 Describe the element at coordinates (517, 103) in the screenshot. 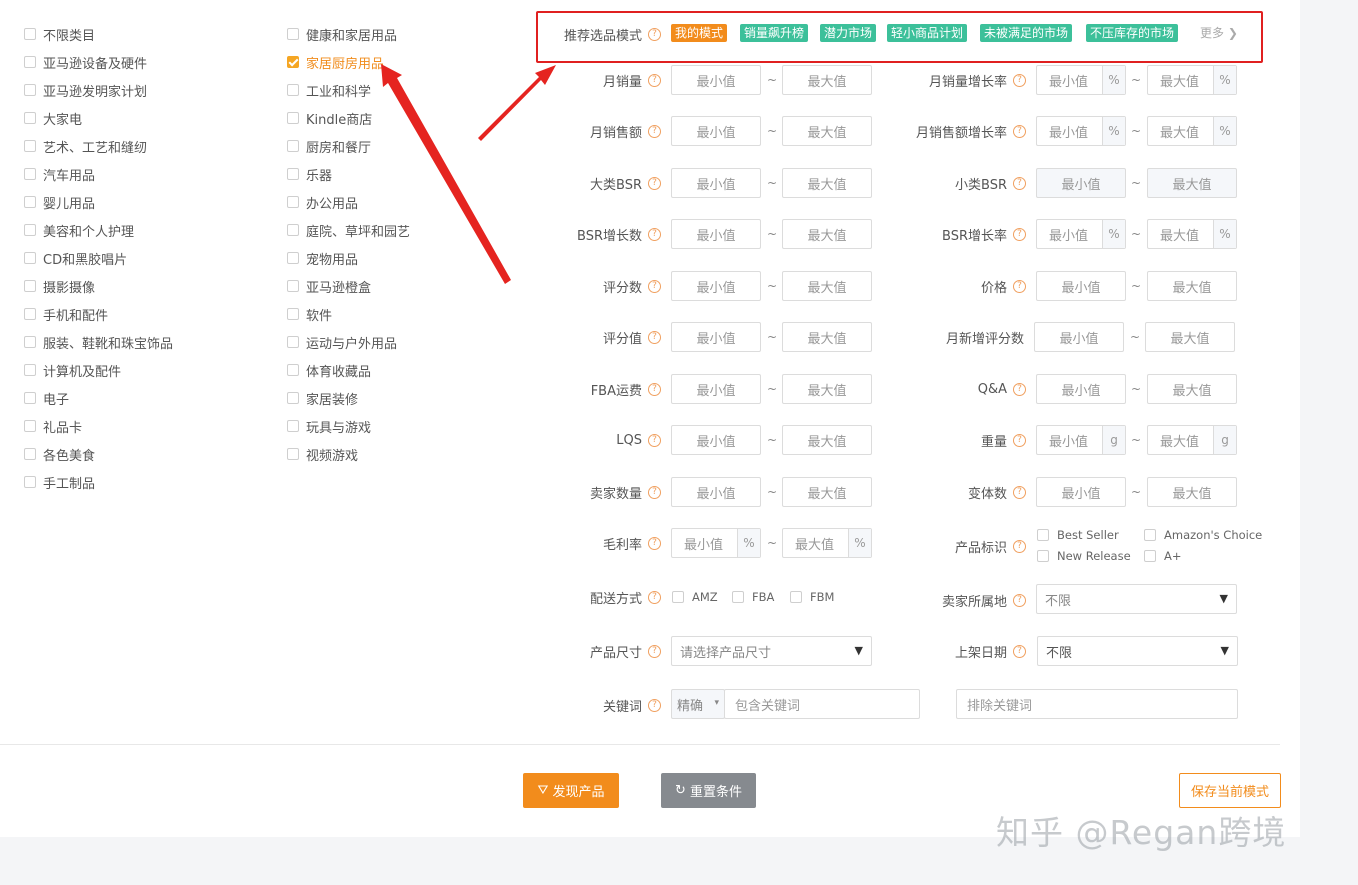

I see `arrow-to-mode` at that location.